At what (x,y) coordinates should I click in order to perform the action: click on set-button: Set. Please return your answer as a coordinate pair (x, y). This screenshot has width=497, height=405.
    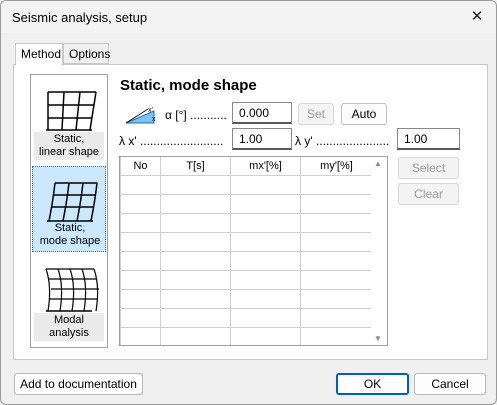
    Looking at the image, I should click on (316, 114).